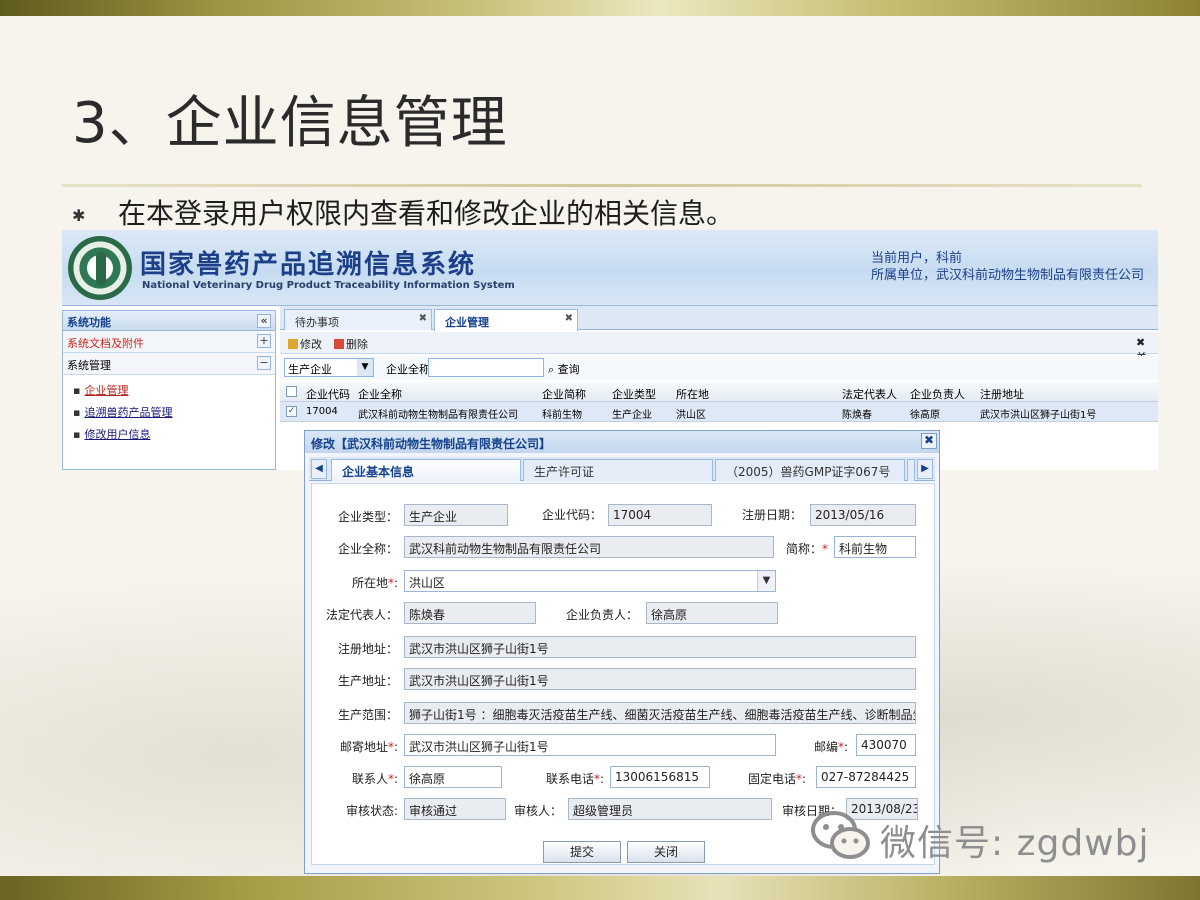  Describe the element at coordinates (590, 745) in the screenshot. I see `mail-address-input: 武汉市洪山区狮子山街1号` at that location.